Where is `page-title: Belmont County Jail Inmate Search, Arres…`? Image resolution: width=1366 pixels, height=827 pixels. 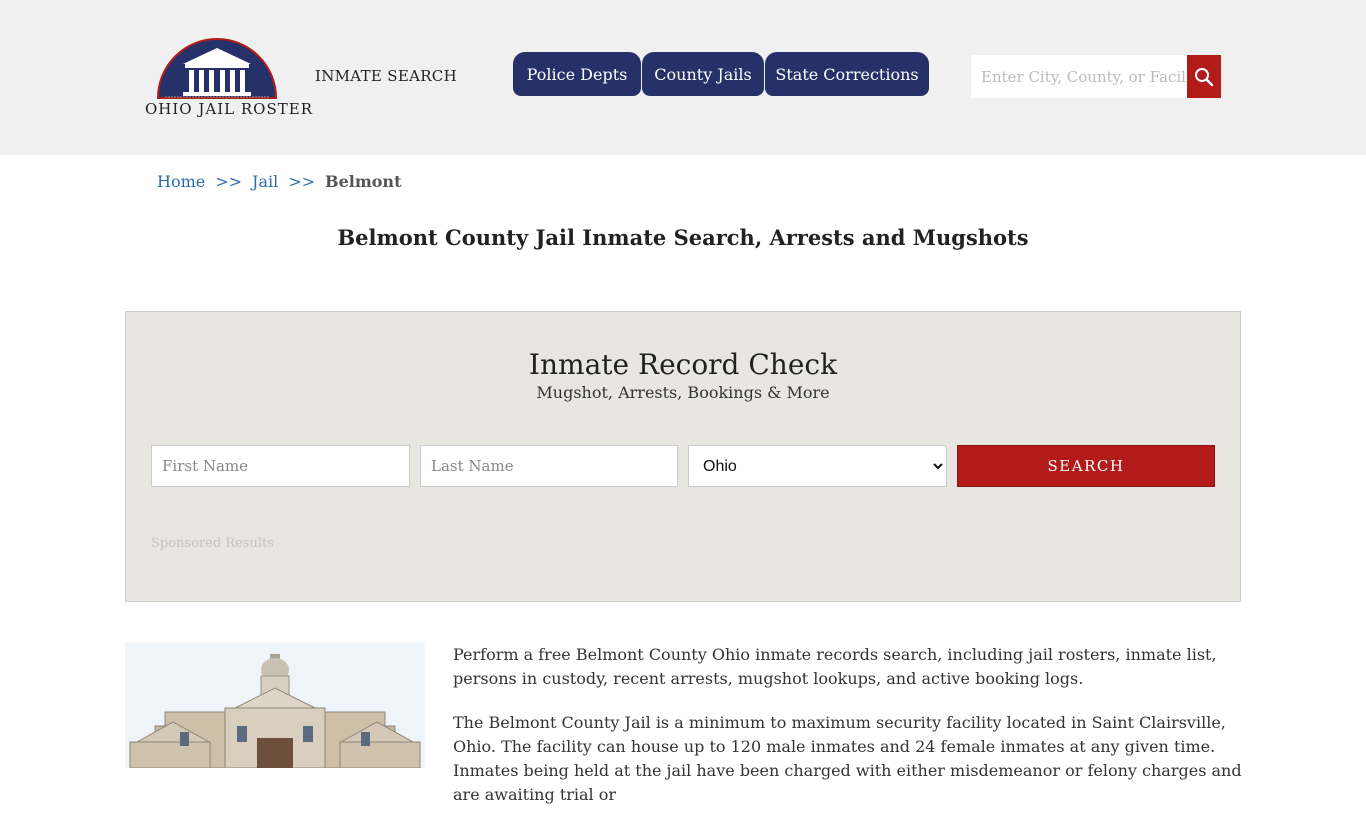
page-title: Belmont County Jail Inmate Search, Arres… is located at coordinates (683, 237).